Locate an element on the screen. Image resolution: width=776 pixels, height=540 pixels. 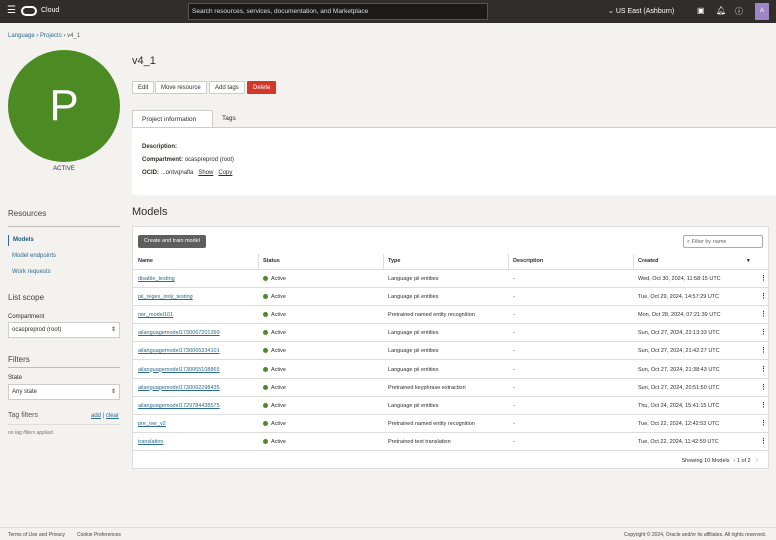
ocid-value: ...ontvqnafla is located at coordinates (177, 173).